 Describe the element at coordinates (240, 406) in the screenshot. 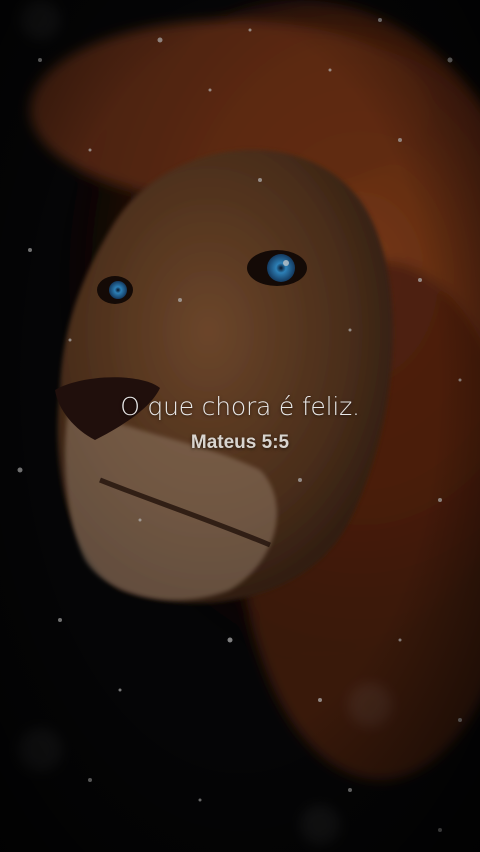

I see `verse-text: O que chora é feliz.` at that location.